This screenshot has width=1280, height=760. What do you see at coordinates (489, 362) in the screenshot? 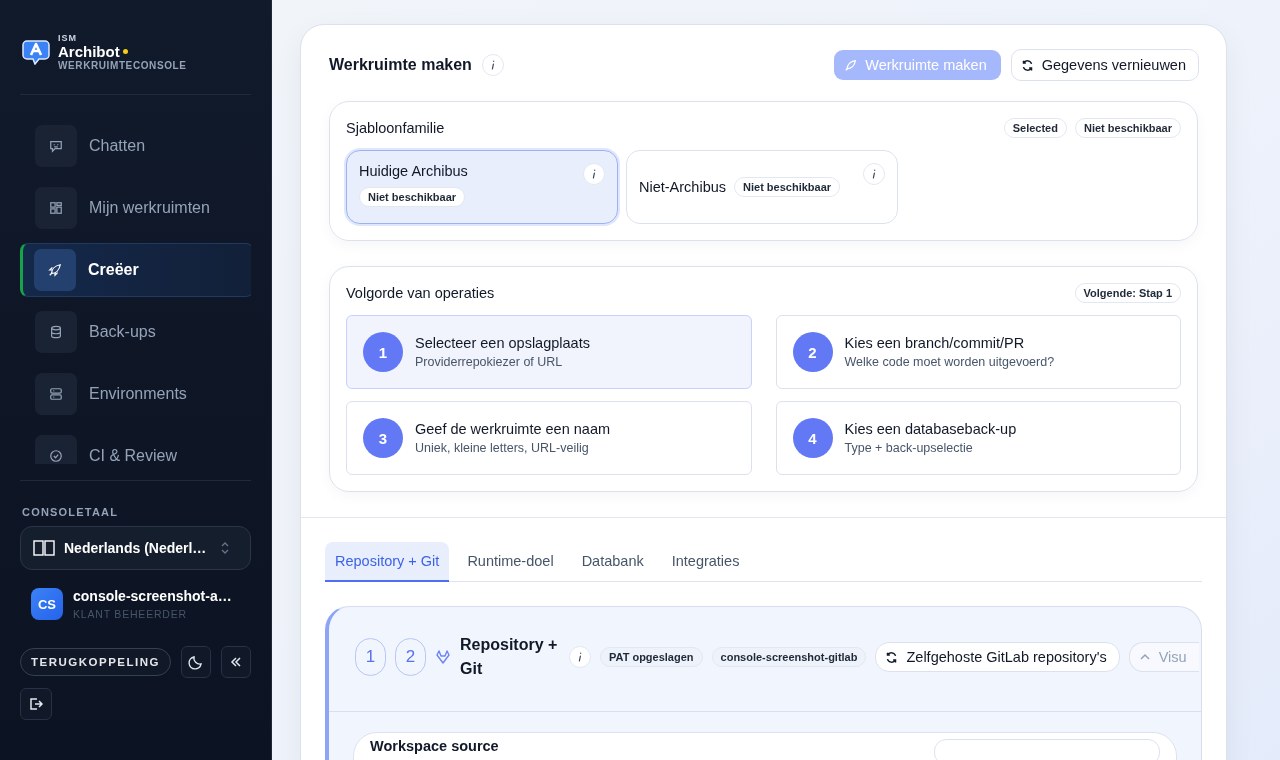
I see `step-subtitle: Providerrepokiezer of URL` at bounding box center [489, 362].